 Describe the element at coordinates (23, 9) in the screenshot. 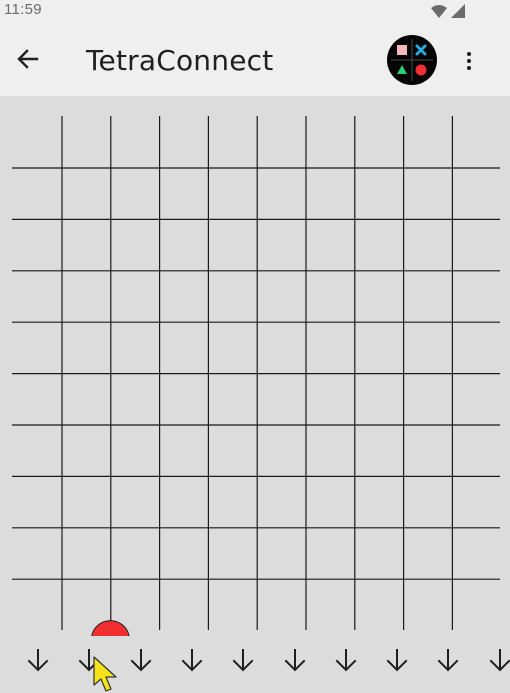

I see `status-time: 11:59` at that location.